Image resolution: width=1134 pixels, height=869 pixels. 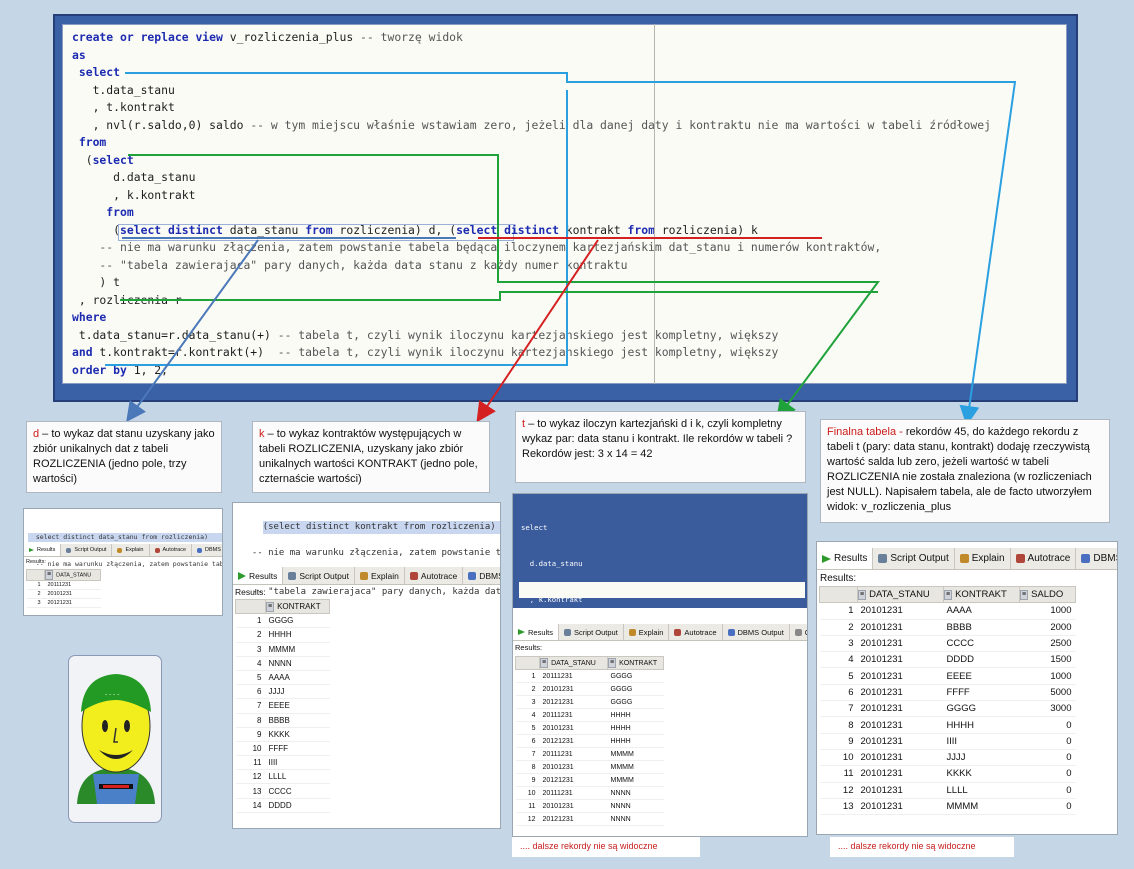 What do you see at coordinates (589, 715) in the screenshot?
I see `table-row: 4 20111231 HHHH` at bounding box center [589, 715].